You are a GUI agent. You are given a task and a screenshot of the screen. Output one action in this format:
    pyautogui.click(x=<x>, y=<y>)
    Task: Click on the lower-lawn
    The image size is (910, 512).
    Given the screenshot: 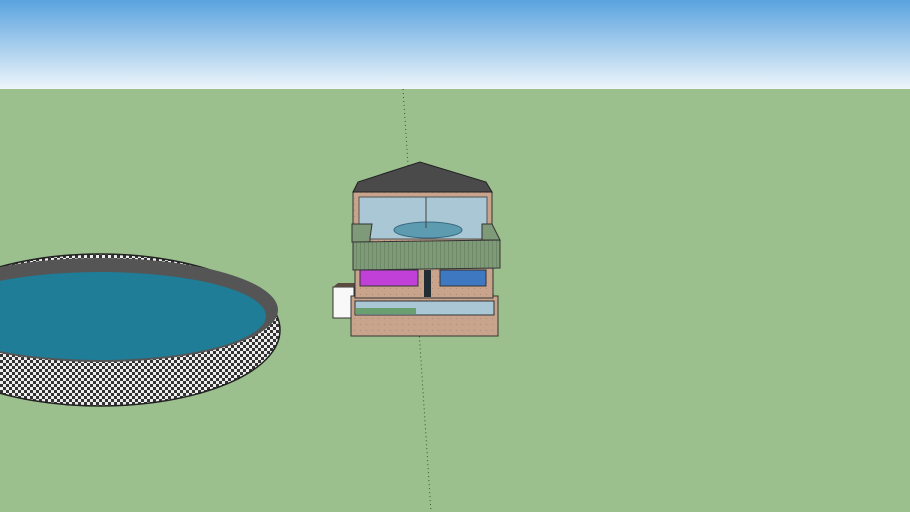 What is the action you would take?
    pyautogui.click(x=386, y=311)
    